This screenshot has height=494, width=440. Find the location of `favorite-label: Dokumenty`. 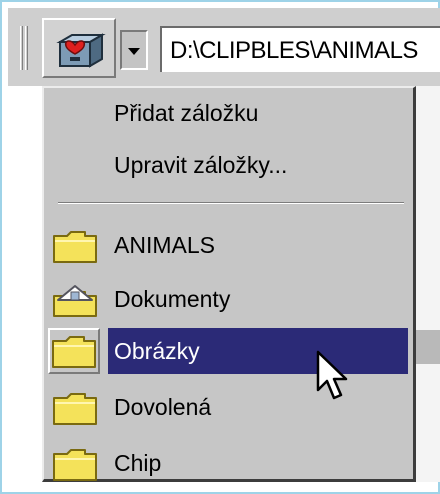

favorite-label: Dokumenty is located at coordinates (172, 299).